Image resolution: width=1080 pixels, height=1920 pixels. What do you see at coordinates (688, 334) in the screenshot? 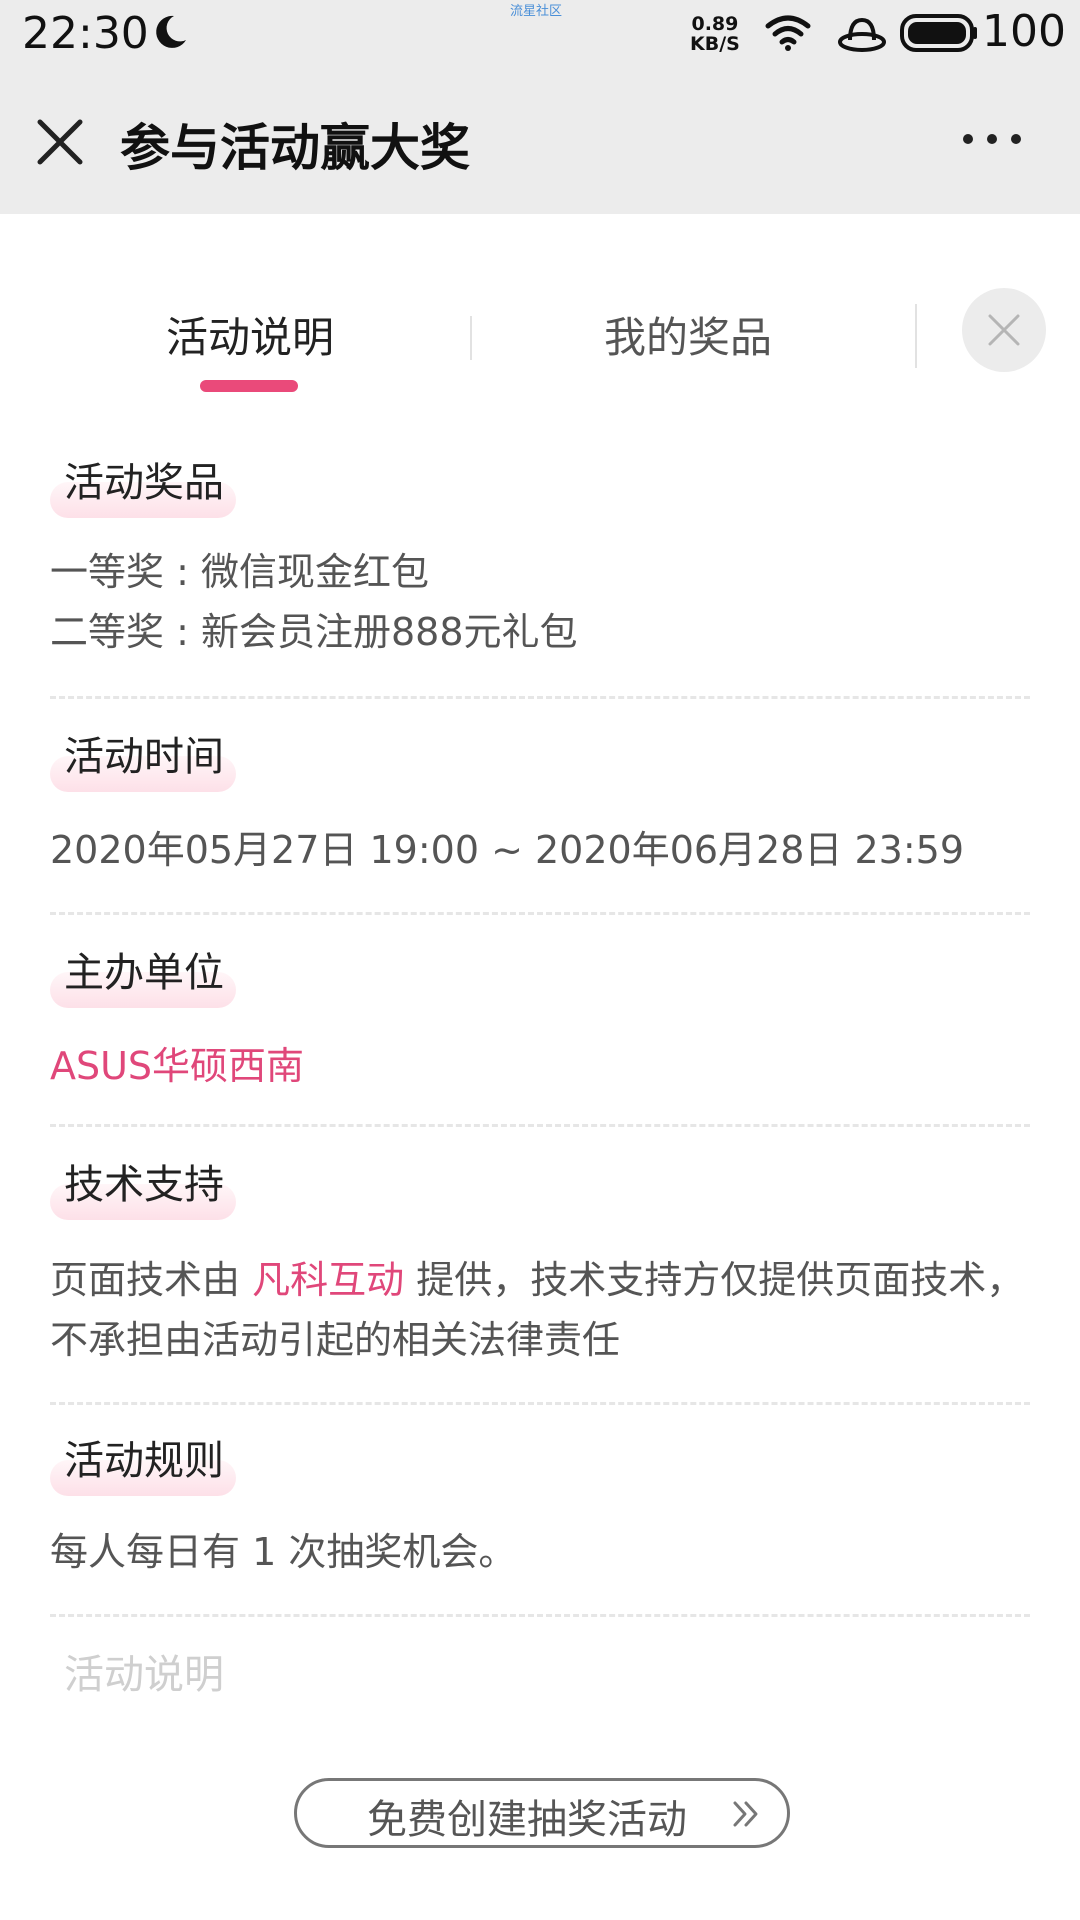
I see `tab-my-prizes: 我的奖品` at bounding box center [688, 334].